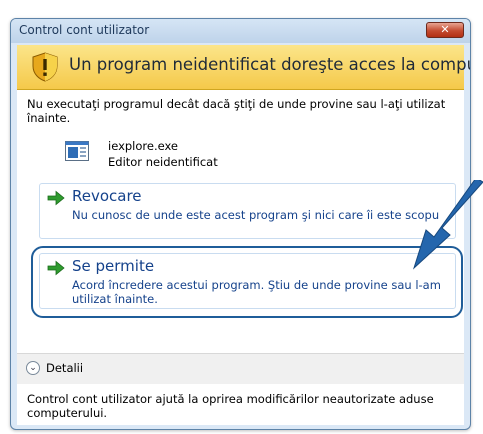 This screenshot has height=434, width=483. What do you see at coordinates (247, 282) in the screenshot?
I see `allow-highlight-ring` at bounding box center [247, 282].